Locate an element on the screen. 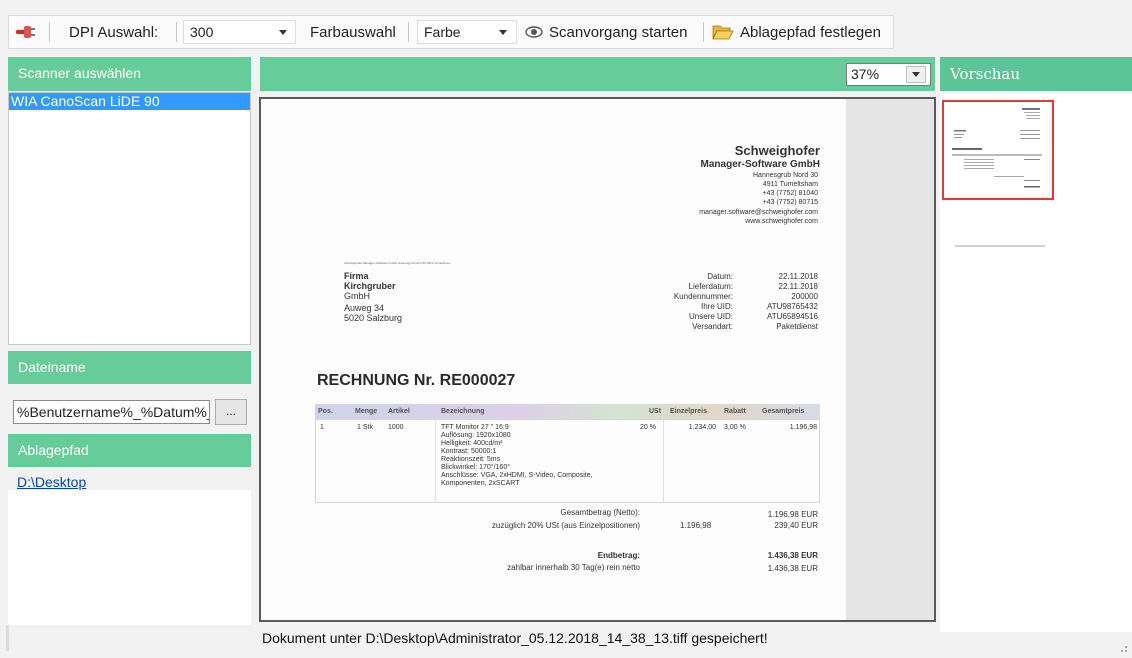 This screenshot has width=1132, height=658. doc-col-header: Menge is located at coordinates (366, 411).